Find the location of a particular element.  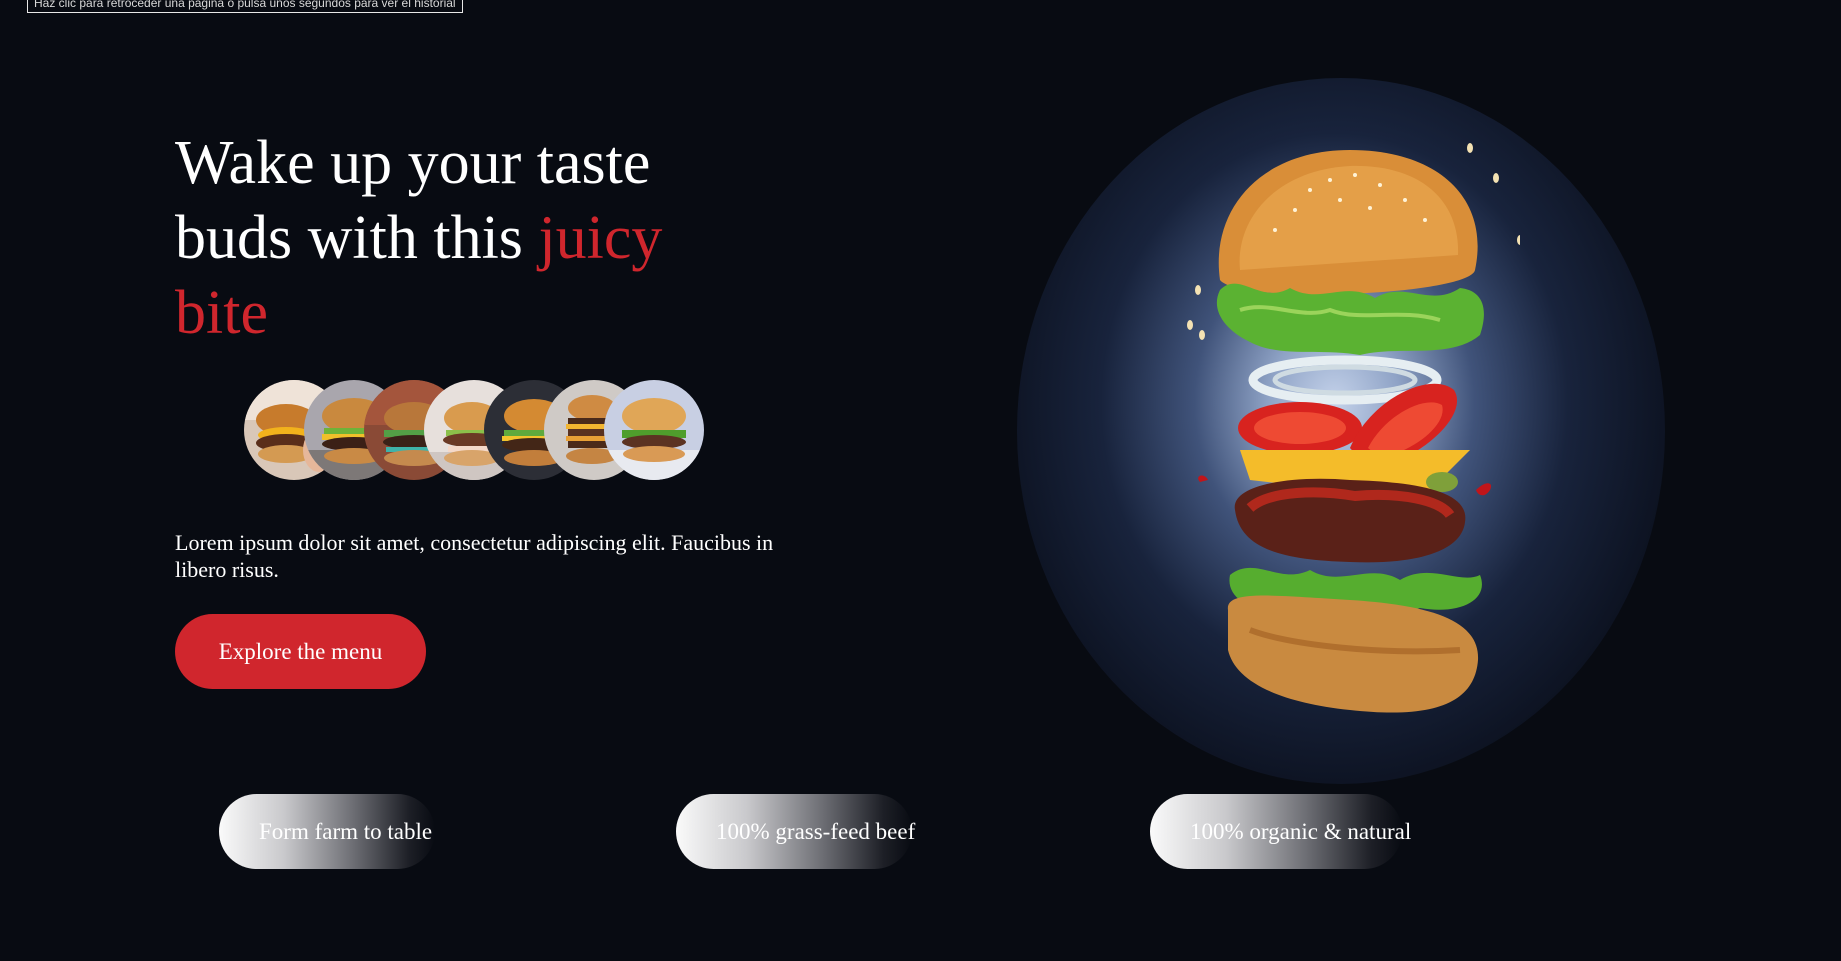

feature-label: Form farm to table is located at coordinates (346, 831).